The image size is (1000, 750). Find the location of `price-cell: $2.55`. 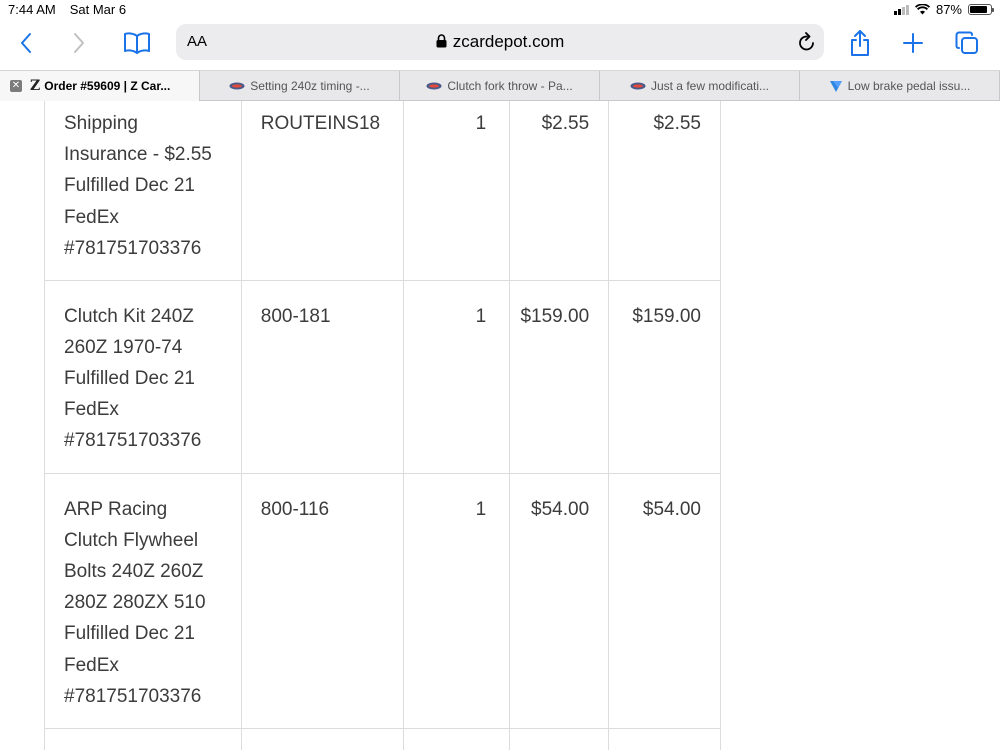

price-cell: $2.55 is located at coordinates (559, 191).